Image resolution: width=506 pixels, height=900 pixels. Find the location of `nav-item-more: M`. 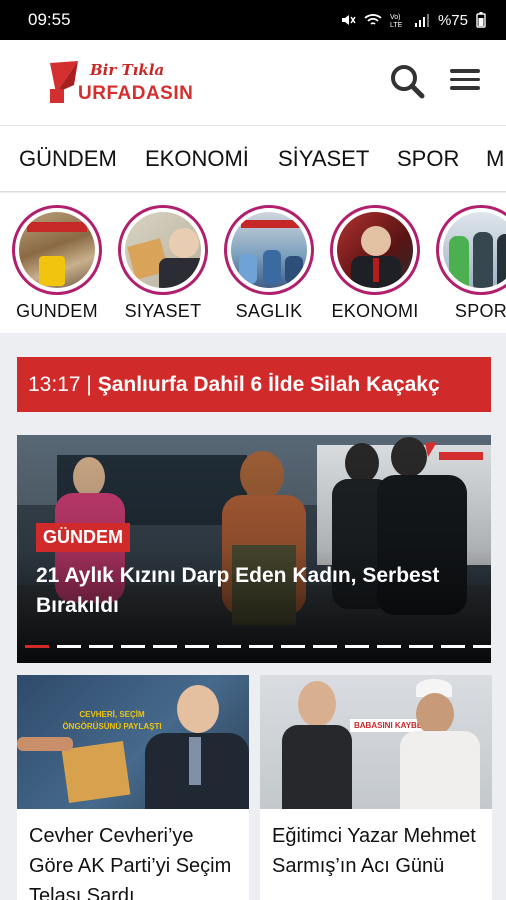

nav-item-more: M is located at coordinates (495, 159).